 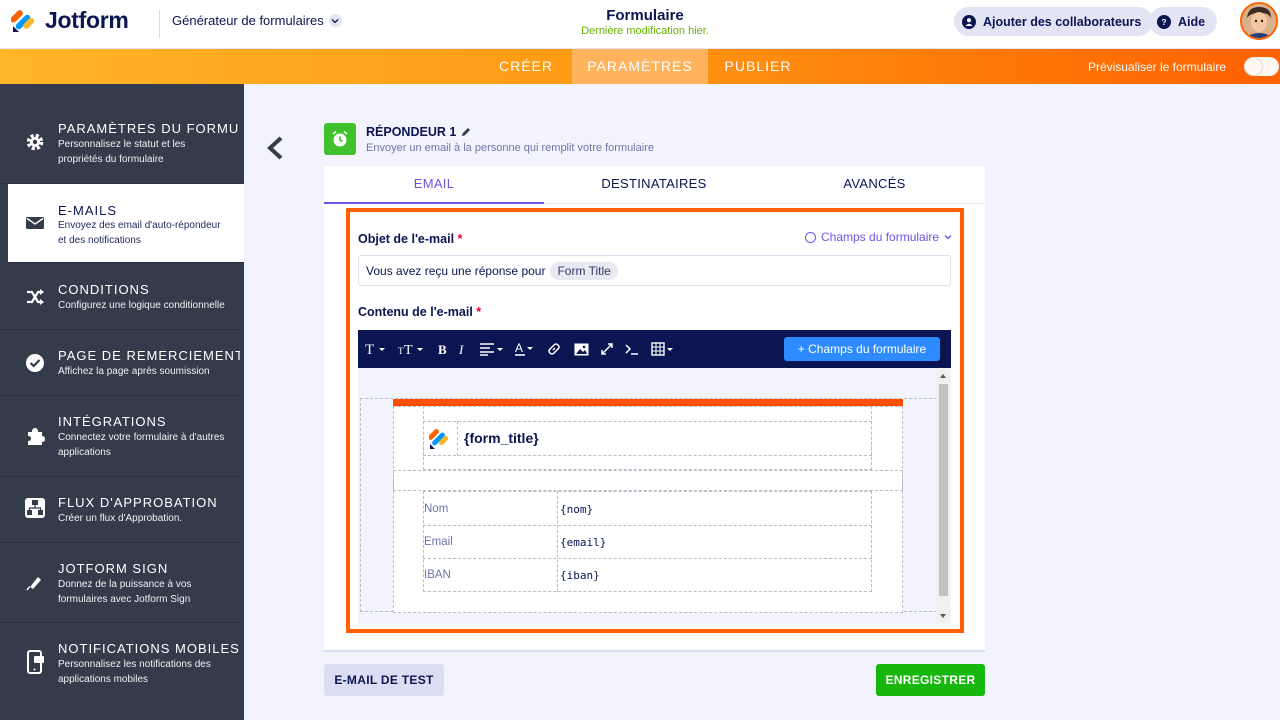 What do you see at coordinates (138, 502) in the screenshot?
I see `sidebar-item-title: FLUX D'APPROBATION` at bounding box center [138, 502].